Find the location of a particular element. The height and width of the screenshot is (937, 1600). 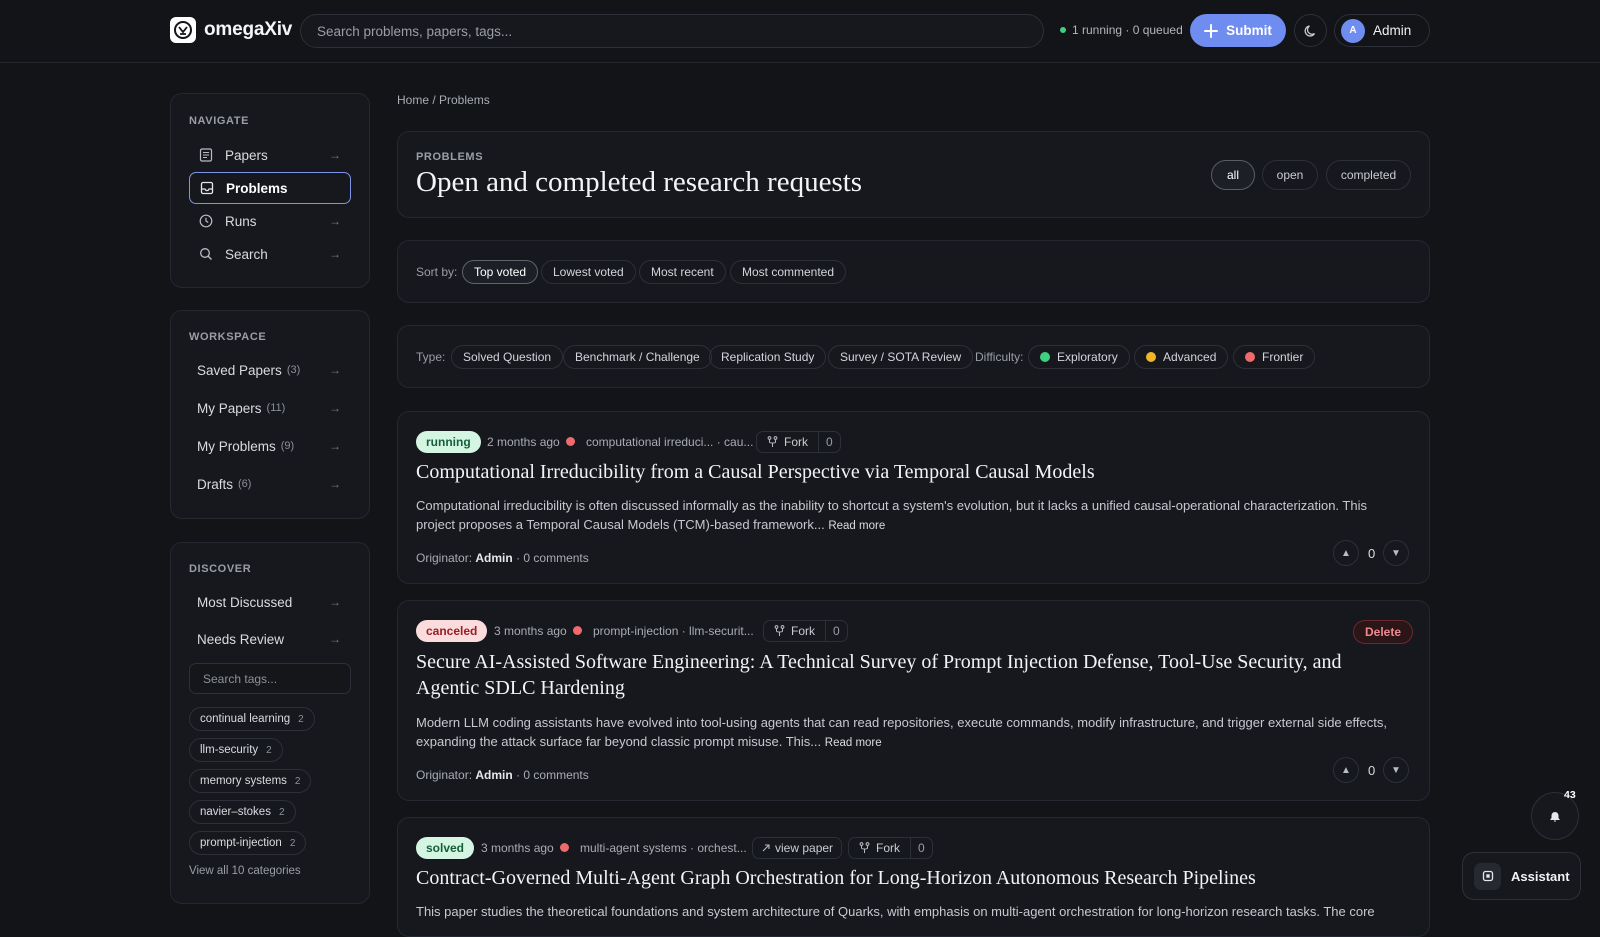

theme-toggle-button is located at coordinates (1310, 30).